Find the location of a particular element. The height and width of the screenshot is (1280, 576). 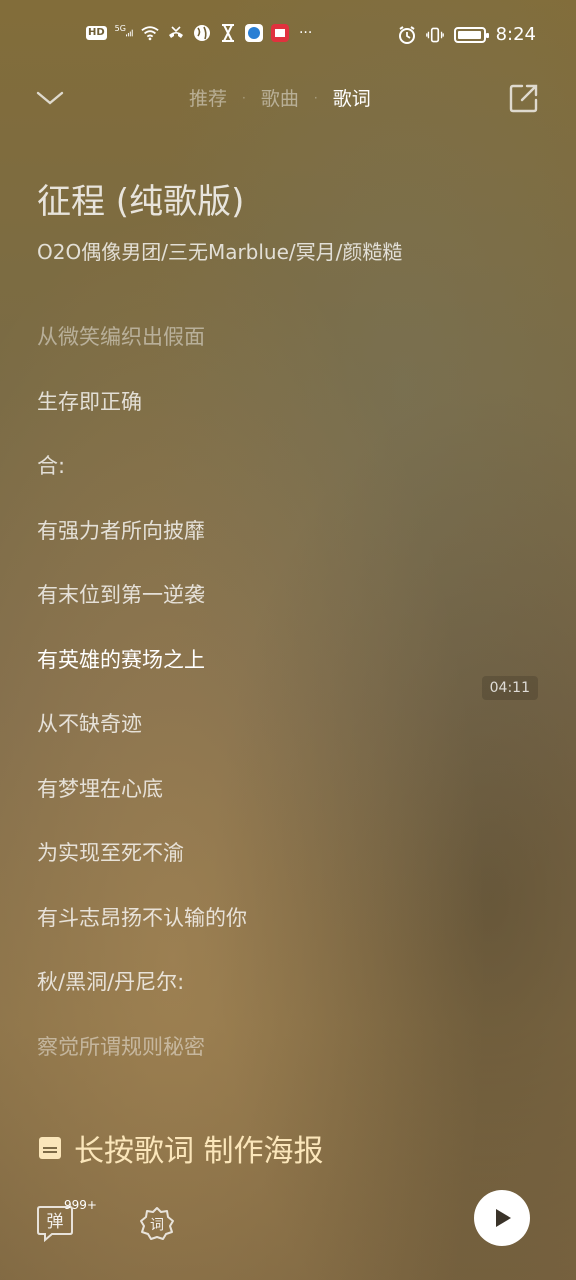

lyric-timestamp-badge: 04:11 is located at coordinates (509, 688).